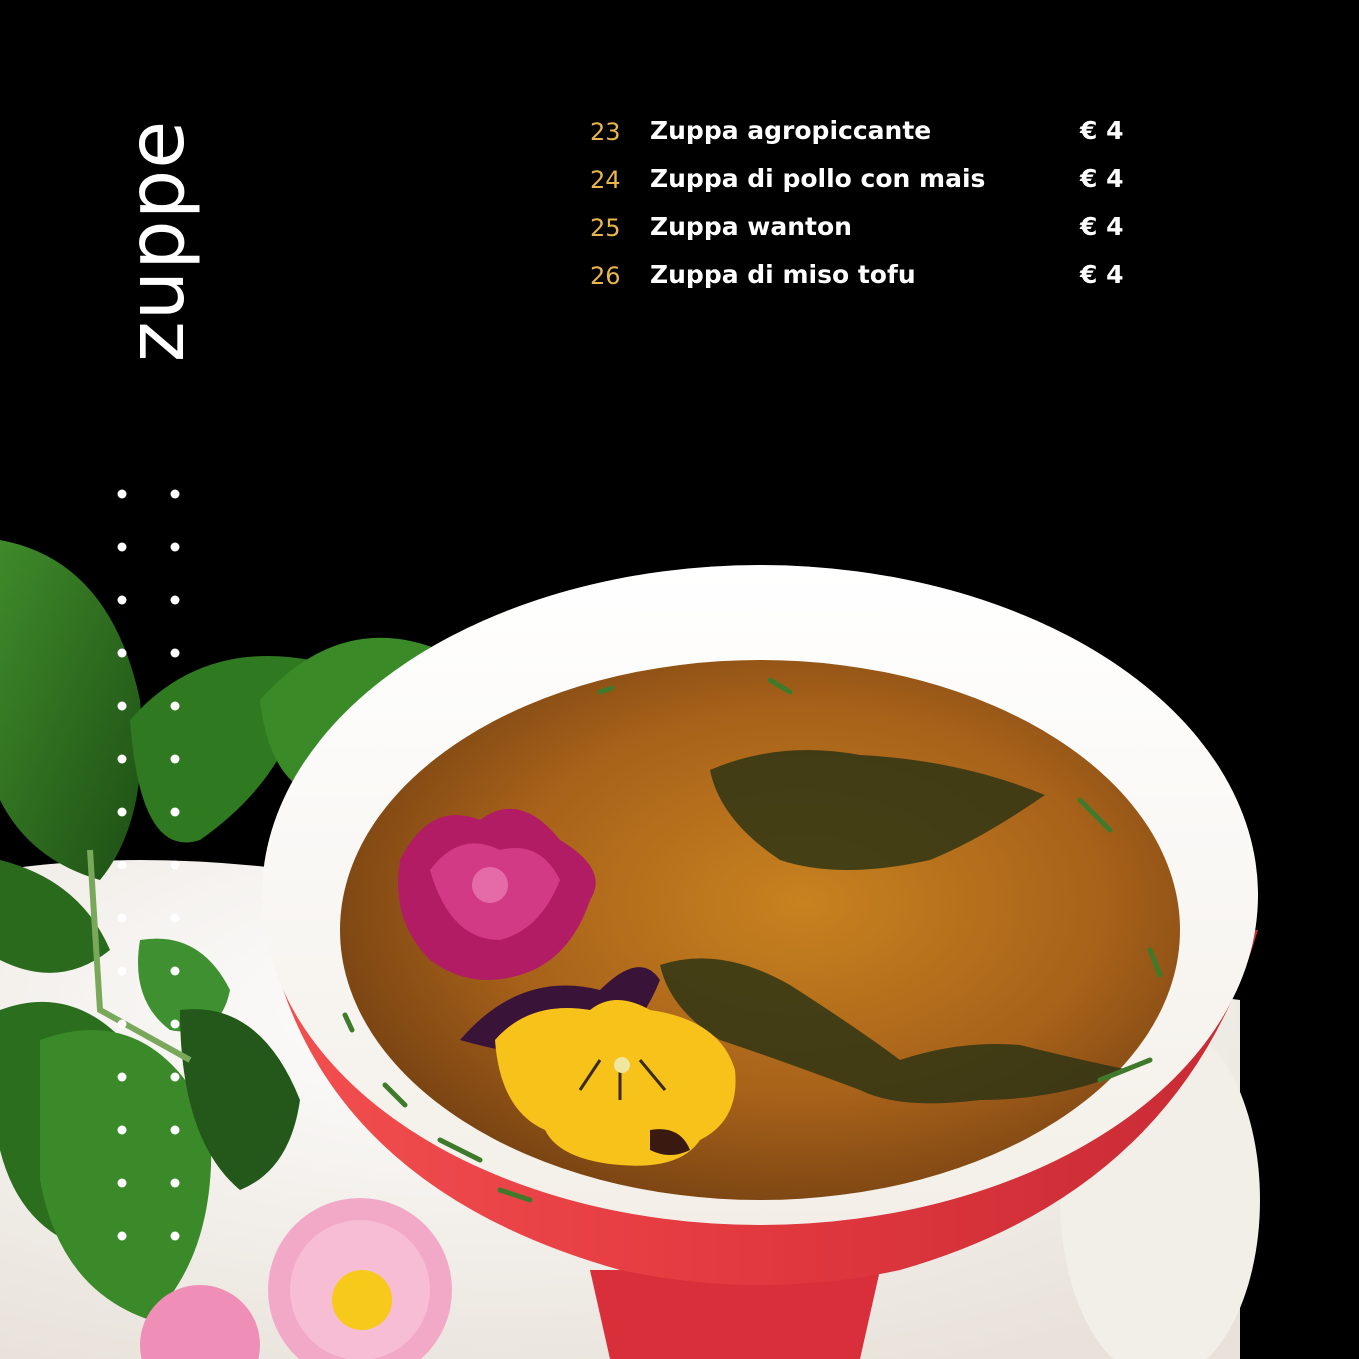 The height and width of the screenshot is (1359, 1359). I want to click on menu-item: 24 Zuppa di pollo con mais € 4, so click(860, 186).